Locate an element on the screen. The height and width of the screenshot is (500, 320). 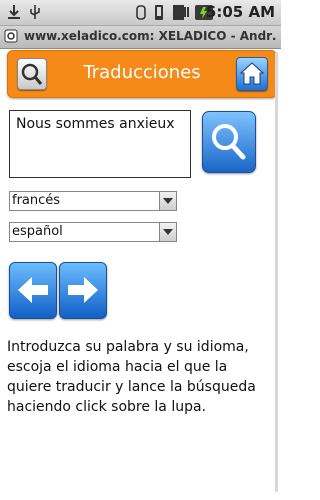
magnifier-icon is located at coordinates (229, 142).